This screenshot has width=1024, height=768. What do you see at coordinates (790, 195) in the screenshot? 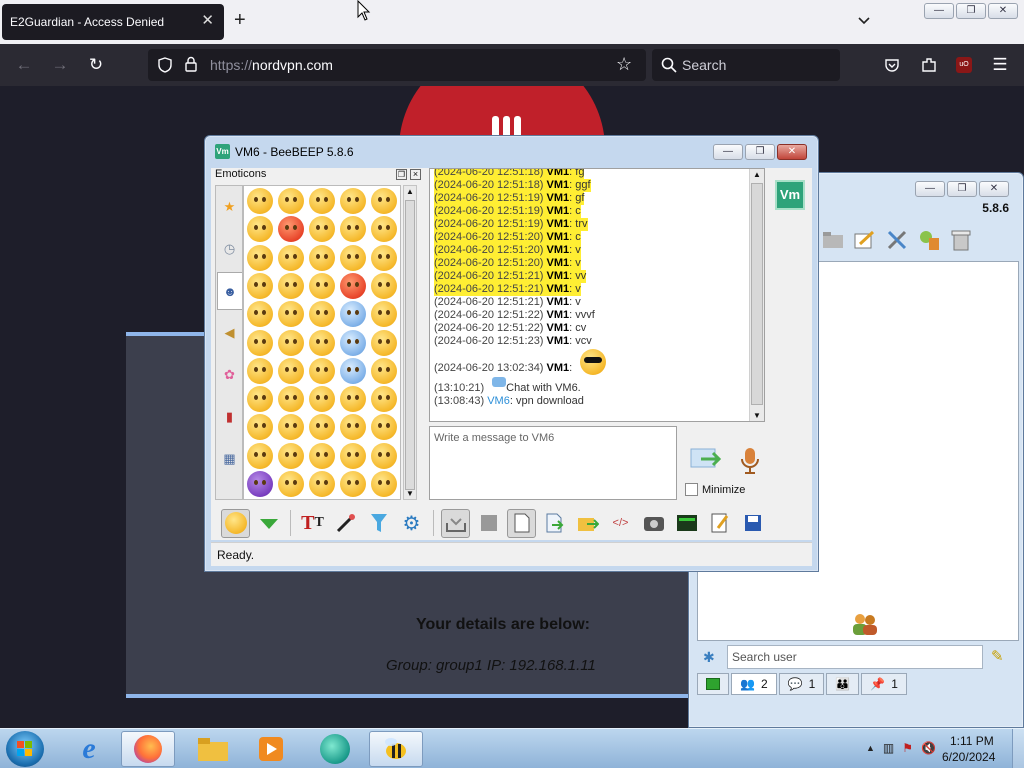
I see `user-avatar: Vm` at bounding box center [790, 195].